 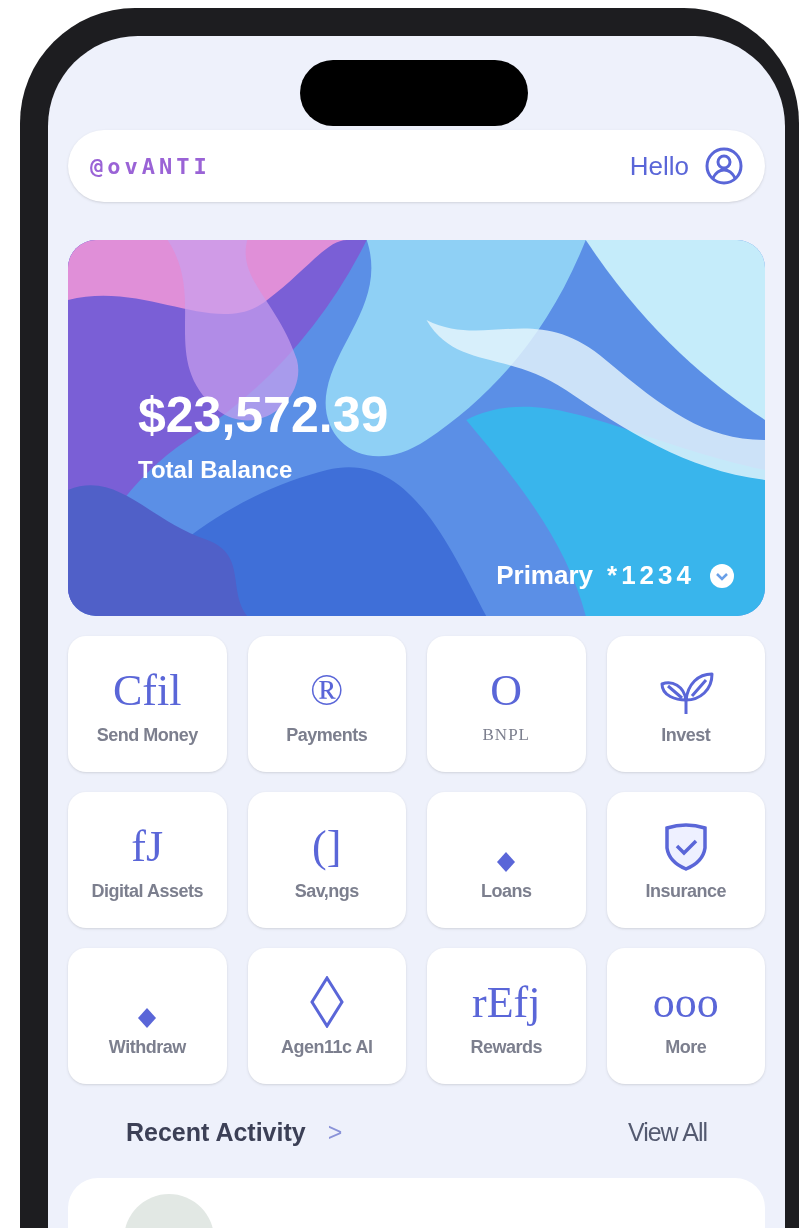 I want to click on balance-amount: $23,572.39, so click(x=263, y=415).